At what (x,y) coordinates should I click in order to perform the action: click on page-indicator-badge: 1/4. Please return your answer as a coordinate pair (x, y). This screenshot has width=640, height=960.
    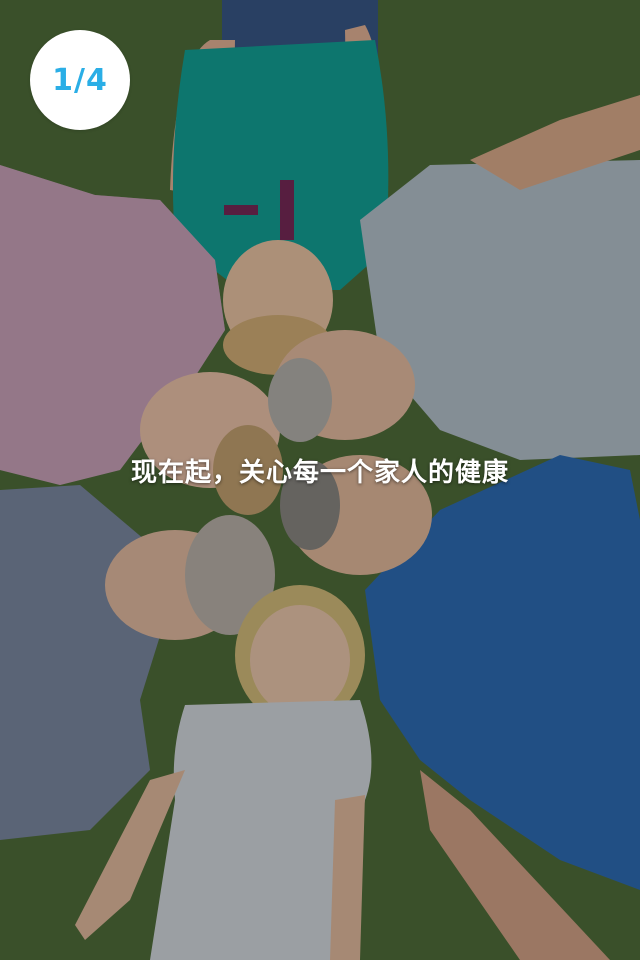
    Looking at the image, I should click on (80, 80).